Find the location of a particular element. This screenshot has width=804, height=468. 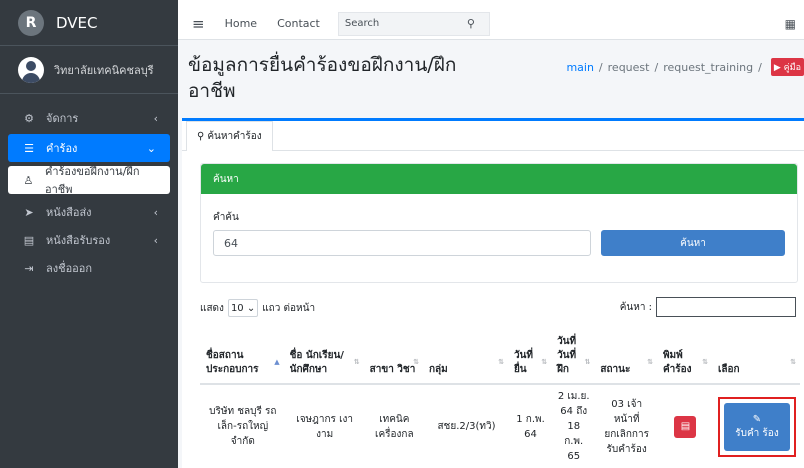

sort-asc-icon: ▲ is located at coordinates (277, 362).